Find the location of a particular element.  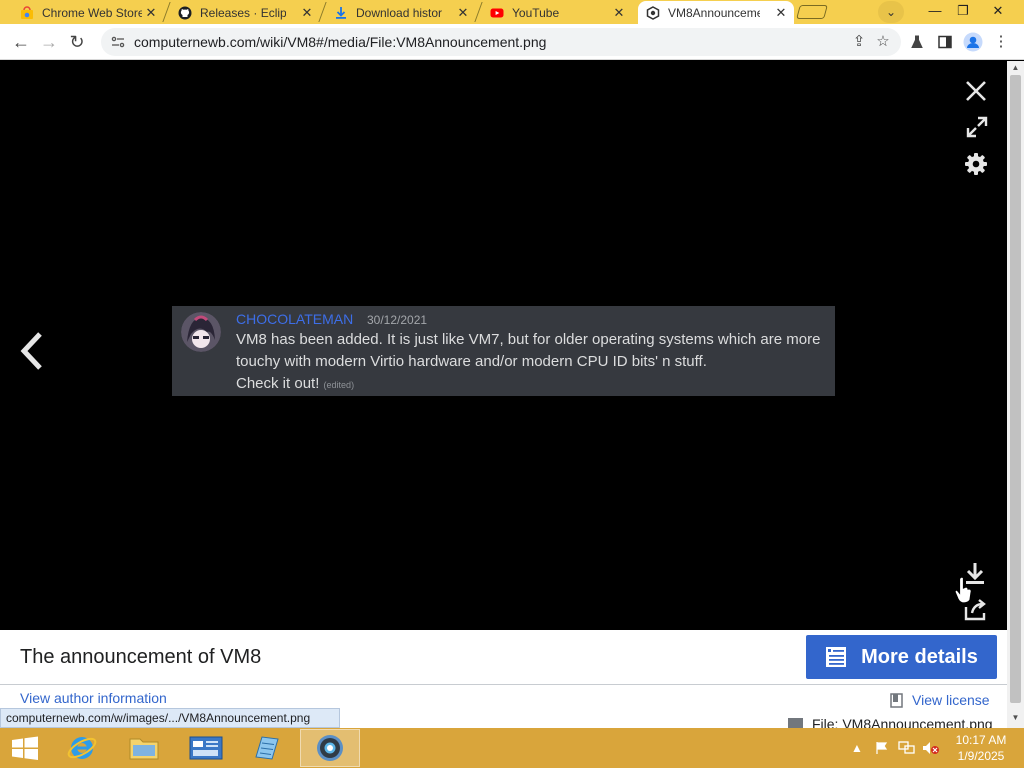

reload-icon: ↻ is located at coordinates (77, 42).